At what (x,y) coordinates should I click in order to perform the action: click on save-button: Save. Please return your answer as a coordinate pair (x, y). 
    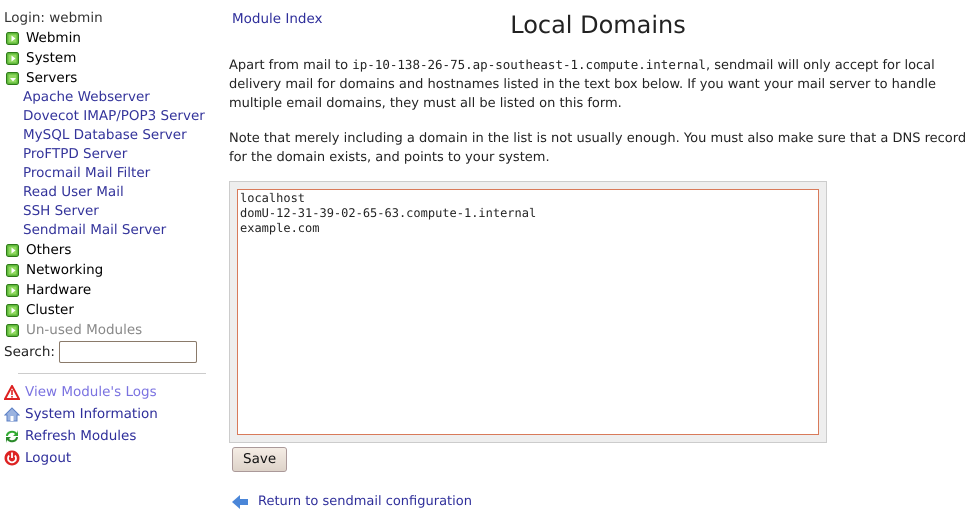
    Looking at the image, I should click on (260, 459).